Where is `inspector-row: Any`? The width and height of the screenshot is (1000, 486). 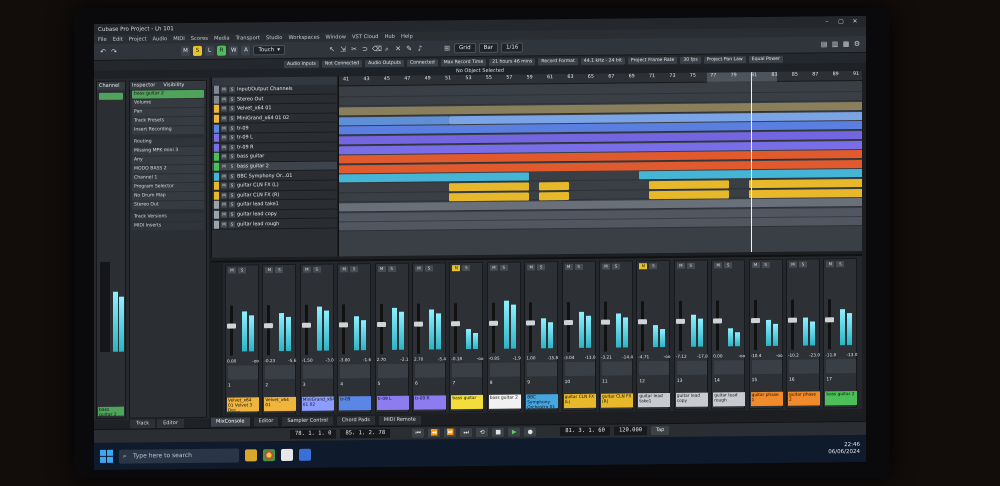
inspector-row: Any is located at coordinates (168, 160).